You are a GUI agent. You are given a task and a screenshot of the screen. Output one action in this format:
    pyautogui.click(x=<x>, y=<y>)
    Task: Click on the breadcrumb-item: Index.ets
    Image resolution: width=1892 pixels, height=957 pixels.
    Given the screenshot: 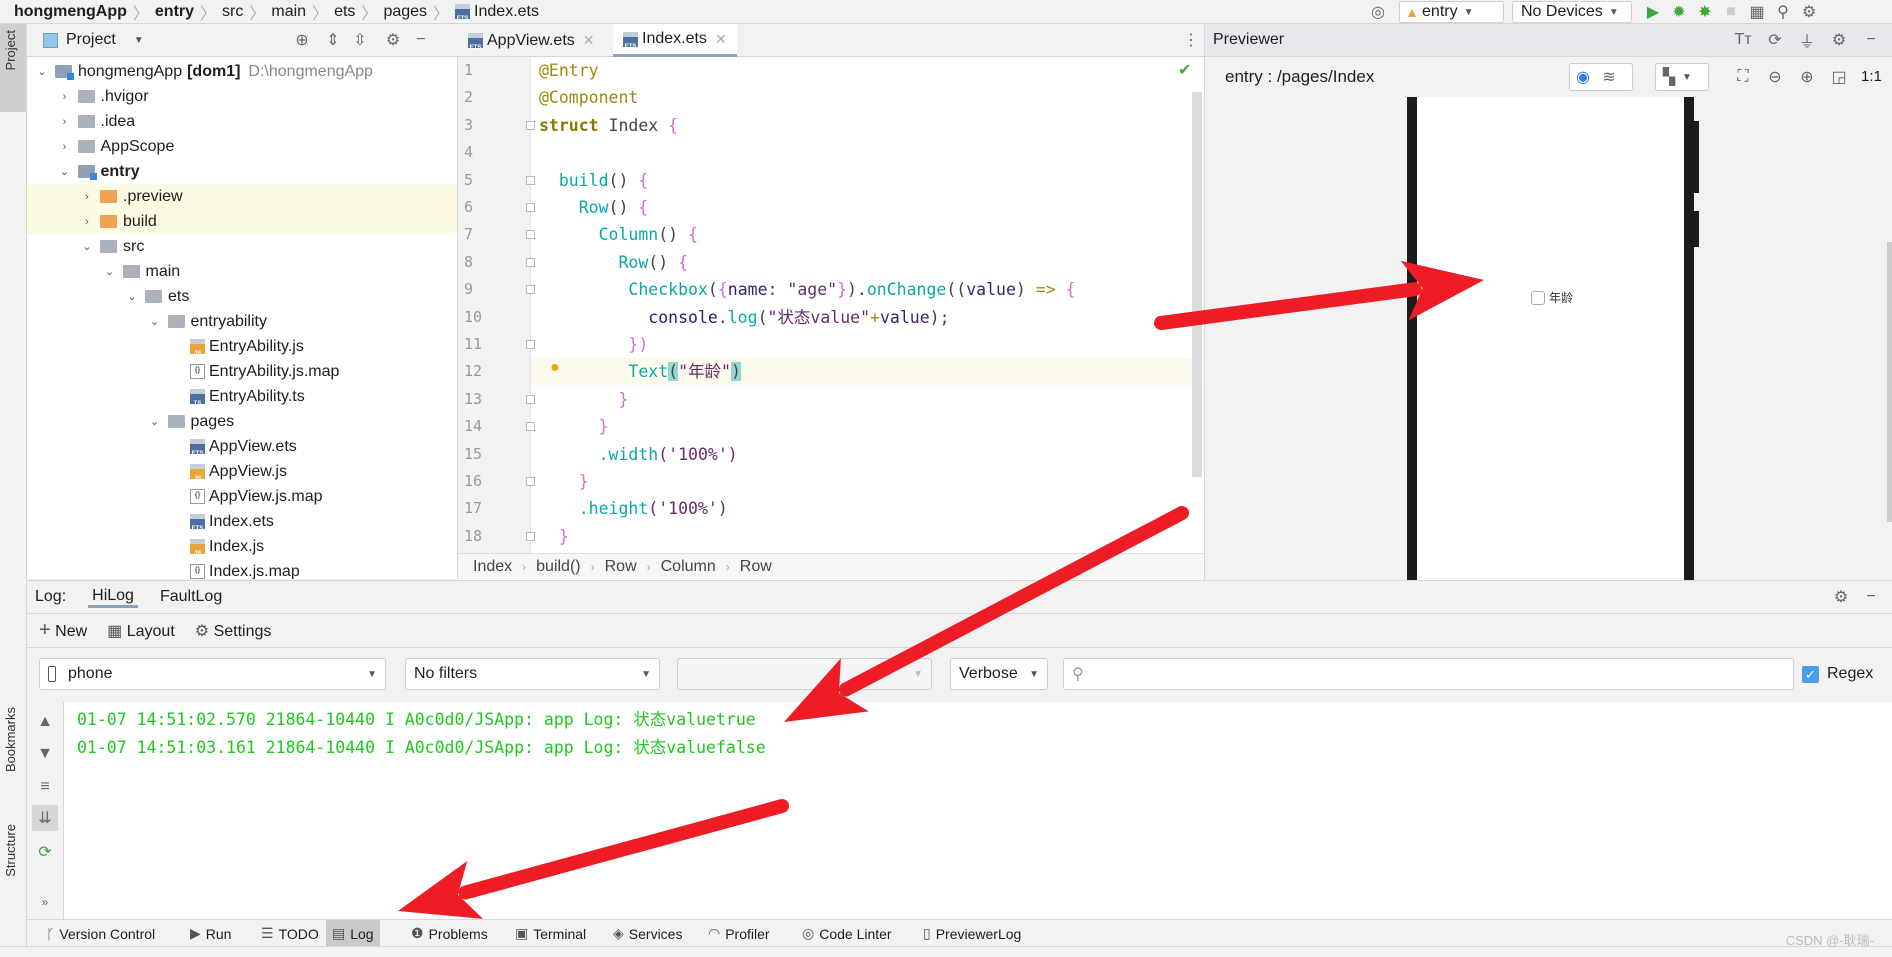 What is the action you would take?
    pyautogui.click(x=506, y=12)
    